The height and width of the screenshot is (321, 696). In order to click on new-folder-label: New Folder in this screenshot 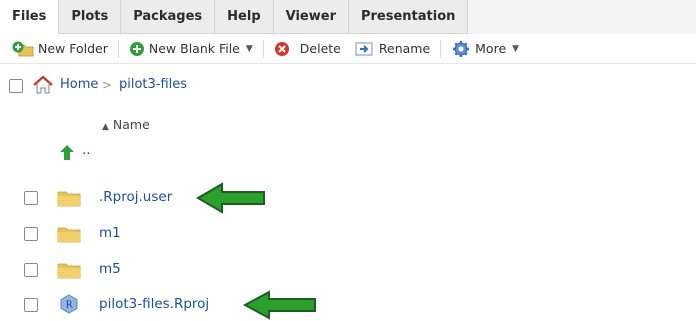, I will do `click(73, 48)`.